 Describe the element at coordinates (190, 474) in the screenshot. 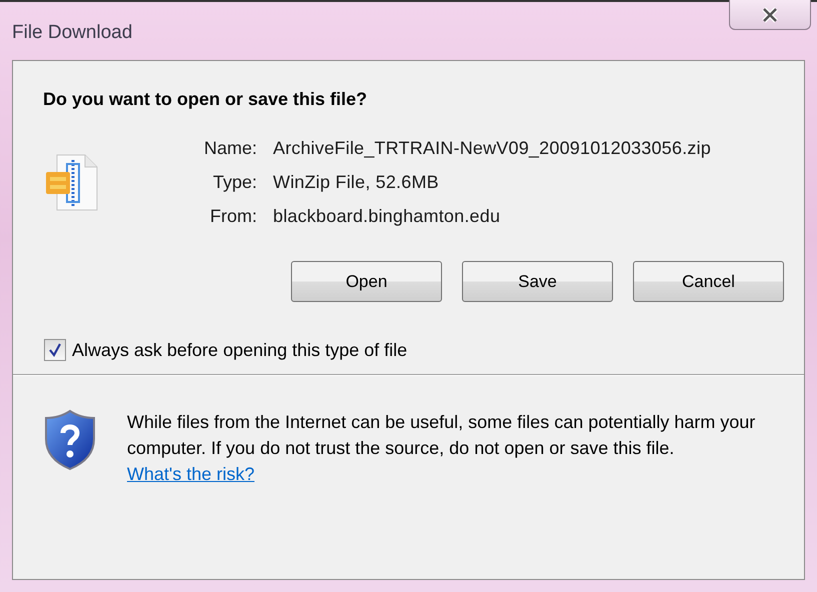

I see `risk-link: What's the risk?` at that location.